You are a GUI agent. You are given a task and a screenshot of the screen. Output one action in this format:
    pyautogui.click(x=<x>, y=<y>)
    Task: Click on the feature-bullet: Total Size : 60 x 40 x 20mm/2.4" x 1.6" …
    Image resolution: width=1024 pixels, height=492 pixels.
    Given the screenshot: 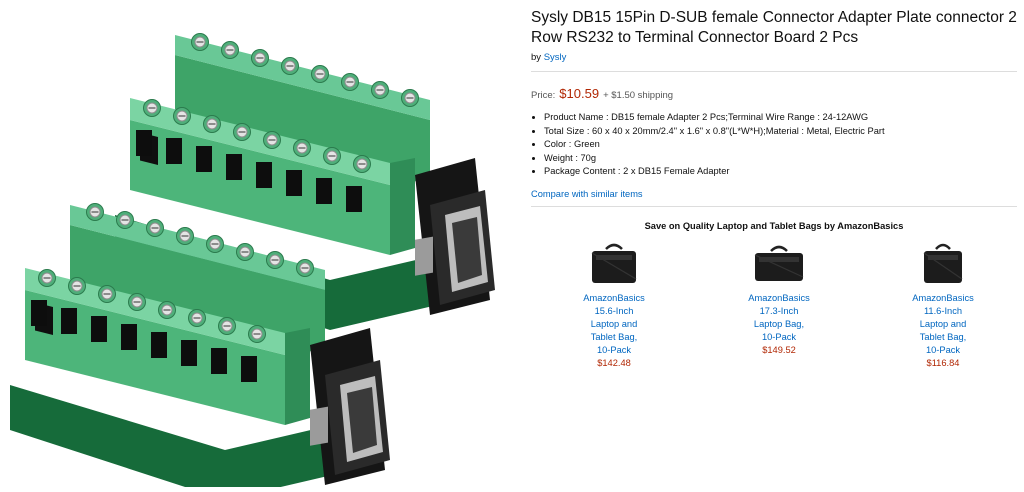 What is the action you would take?
    pyautogui.click(x=780, y=132)
    